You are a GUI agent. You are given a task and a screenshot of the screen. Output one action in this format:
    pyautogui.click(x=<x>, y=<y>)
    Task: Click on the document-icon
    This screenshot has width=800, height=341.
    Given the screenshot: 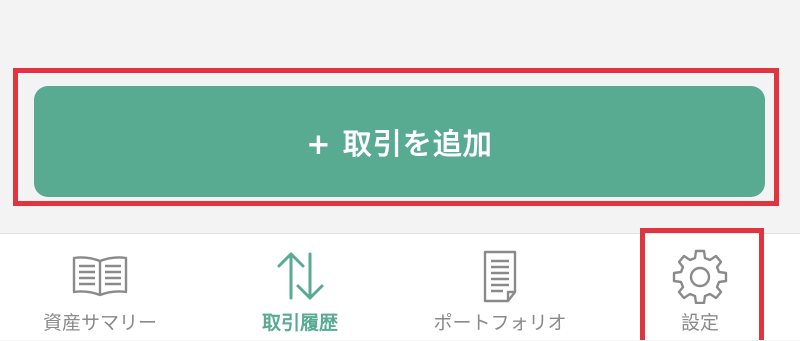 What is the action you would take?
    pyautogui.click(x=500, y=276)
    